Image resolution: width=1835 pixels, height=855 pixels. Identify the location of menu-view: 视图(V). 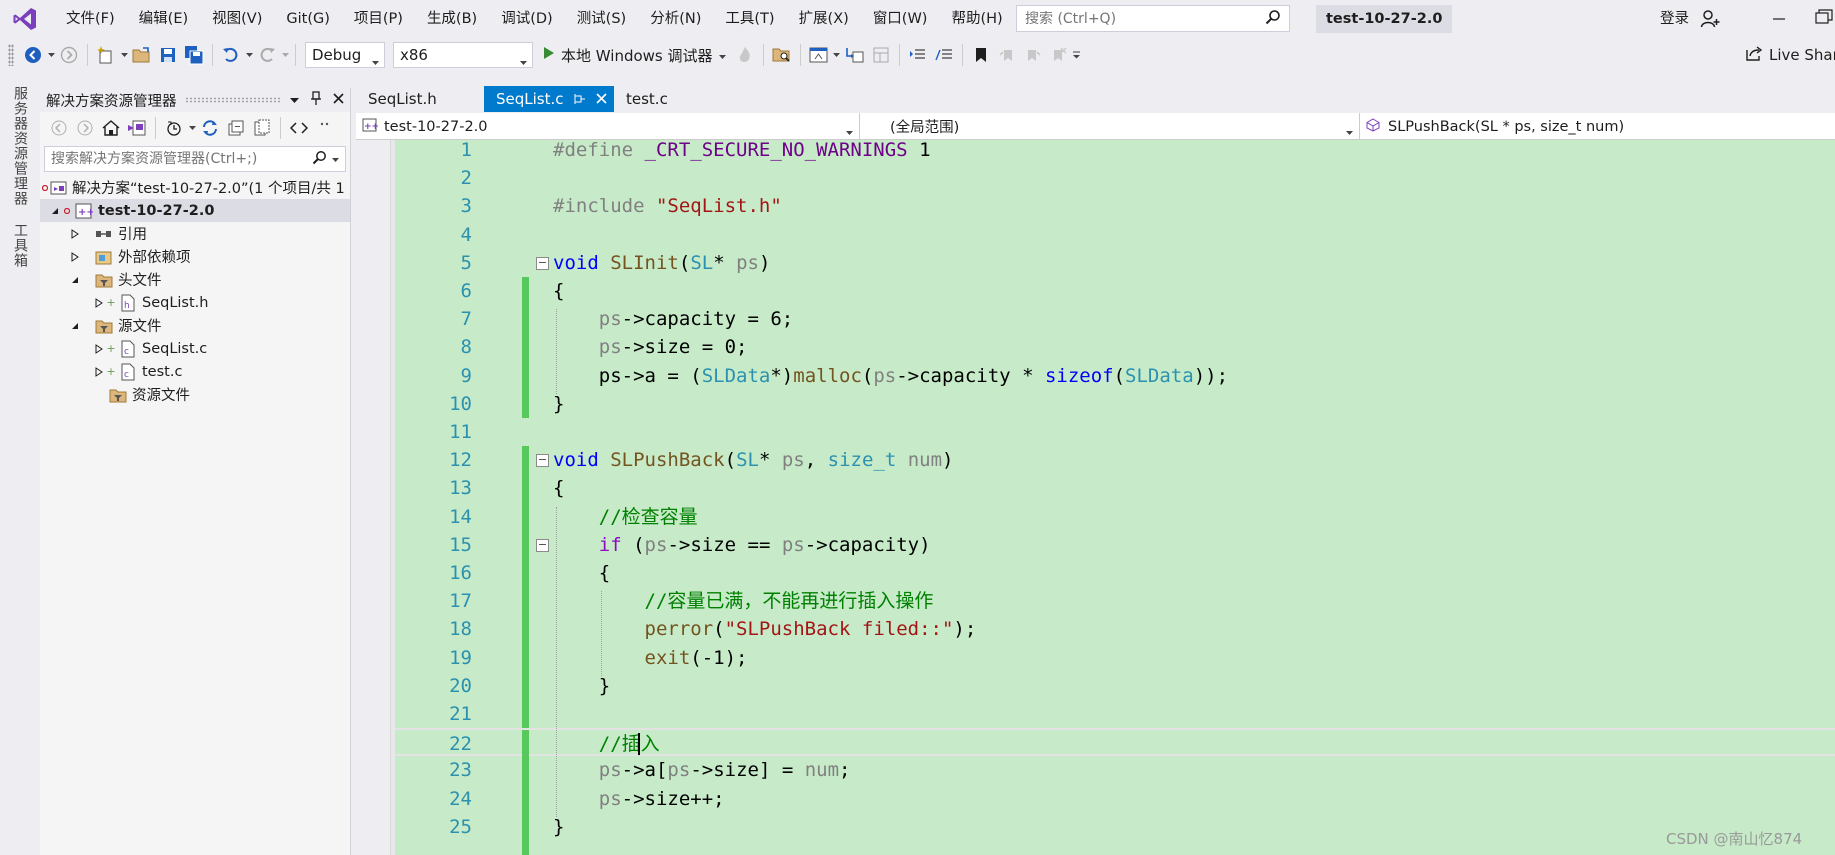
(237, 19).